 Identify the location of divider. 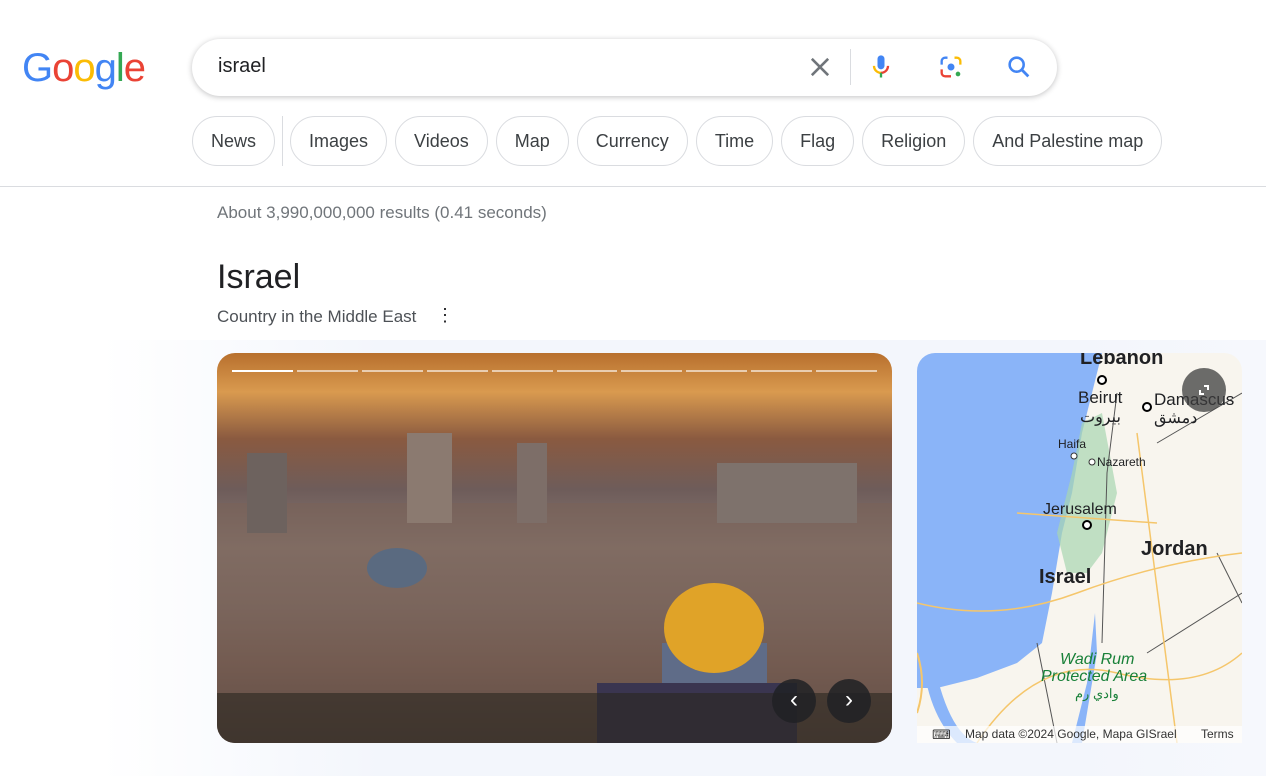
(850, 67).